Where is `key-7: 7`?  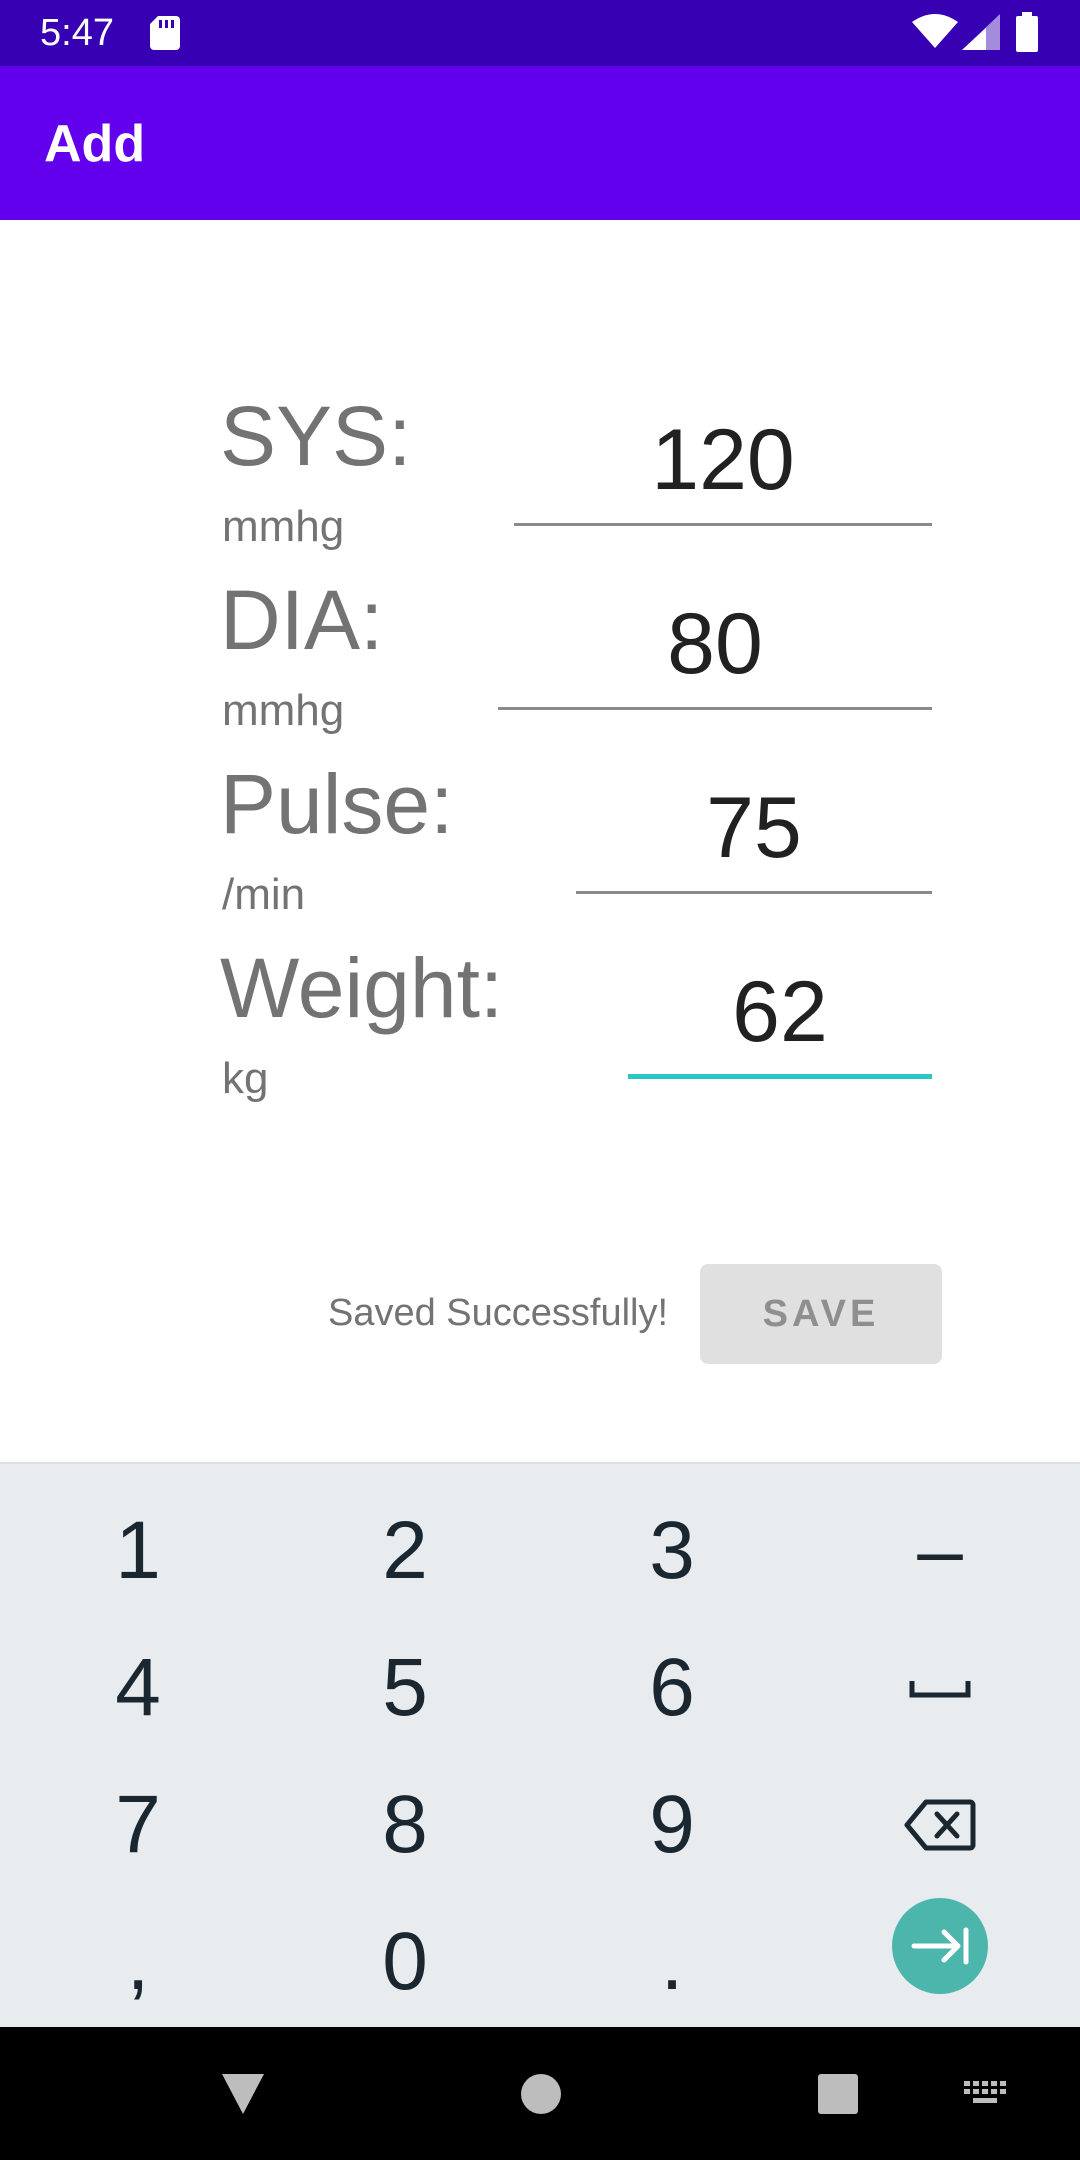
key-7: 7 is located at coordinates (138, 1824).